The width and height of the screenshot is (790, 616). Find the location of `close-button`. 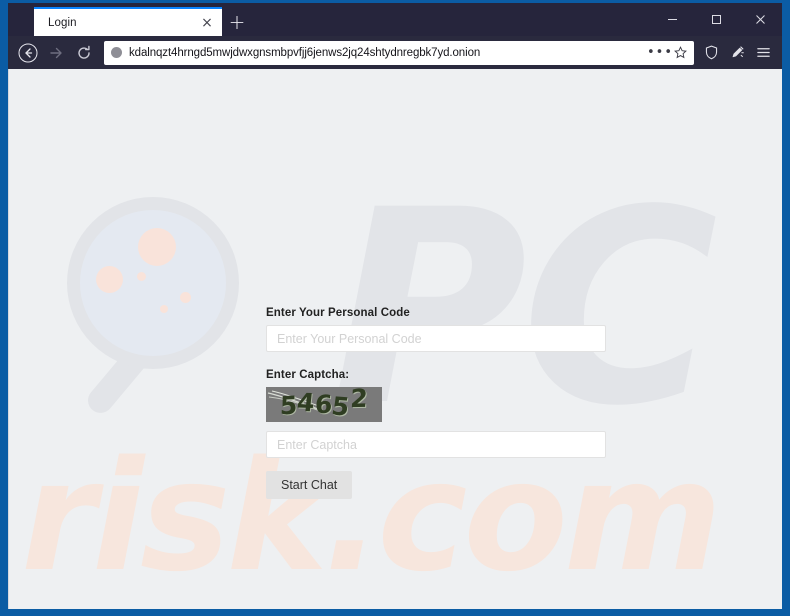

close-button is located at coordinates (760, 19).